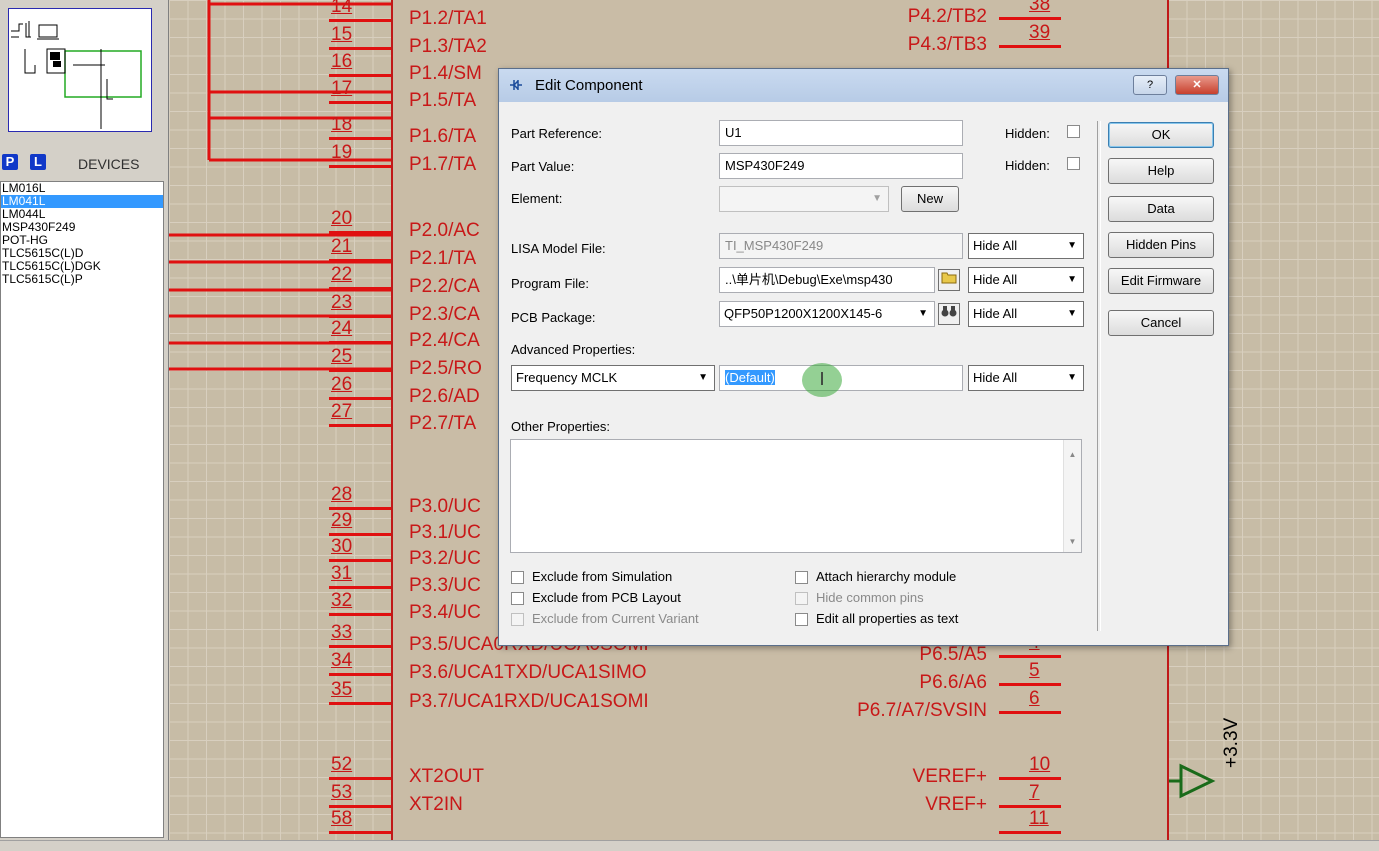 The width and height of the screenshot is (1379, 851). I want to click on advanced-visibility-value: Hide All, so click(995, 377).